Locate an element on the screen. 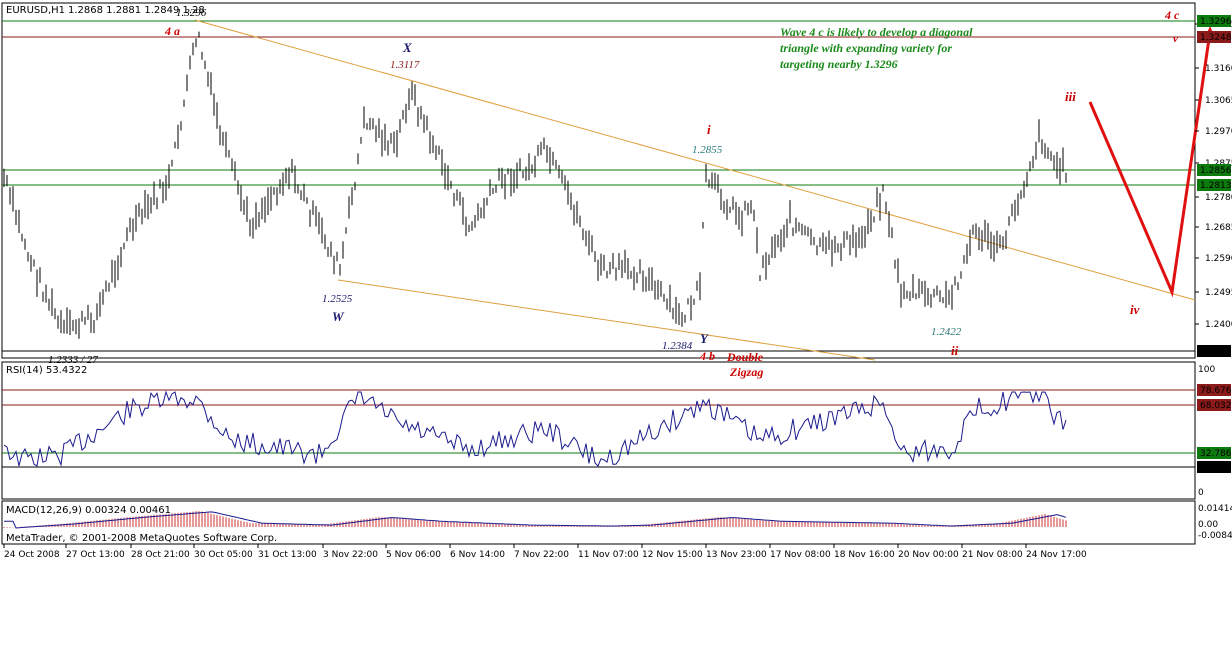  time-tick-label: 13 Nov 23:00 is located at coordinates (736, 555).